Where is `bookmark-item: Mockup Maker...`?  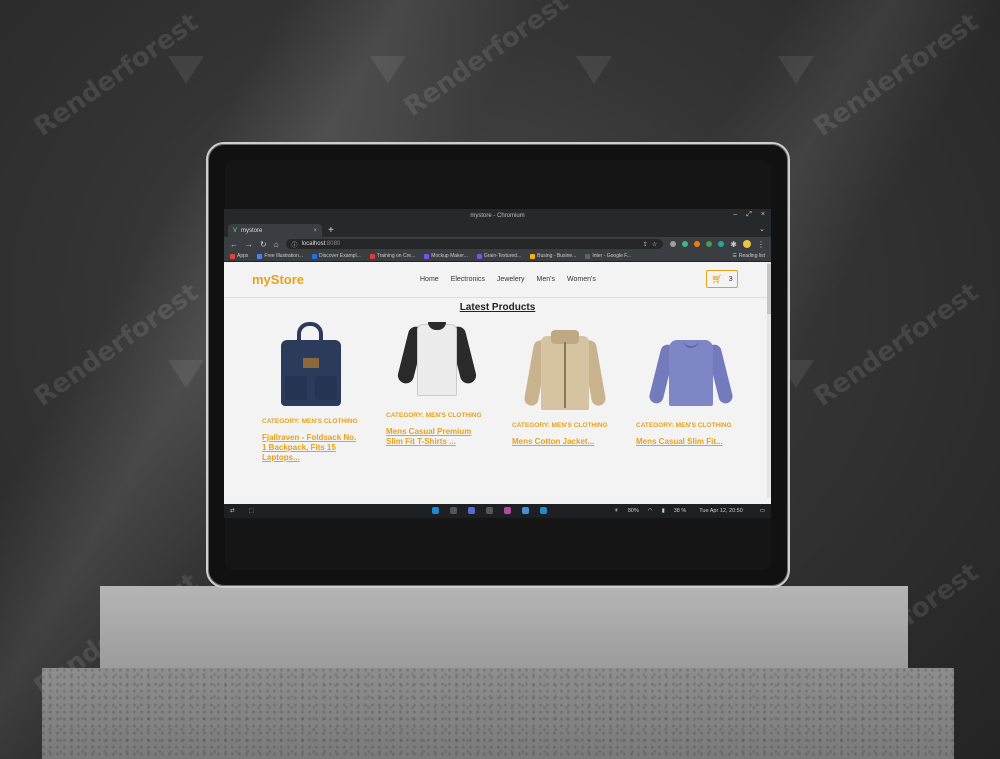
bookmark-item: Mockup Maker... is located at coordinates (446, 256).